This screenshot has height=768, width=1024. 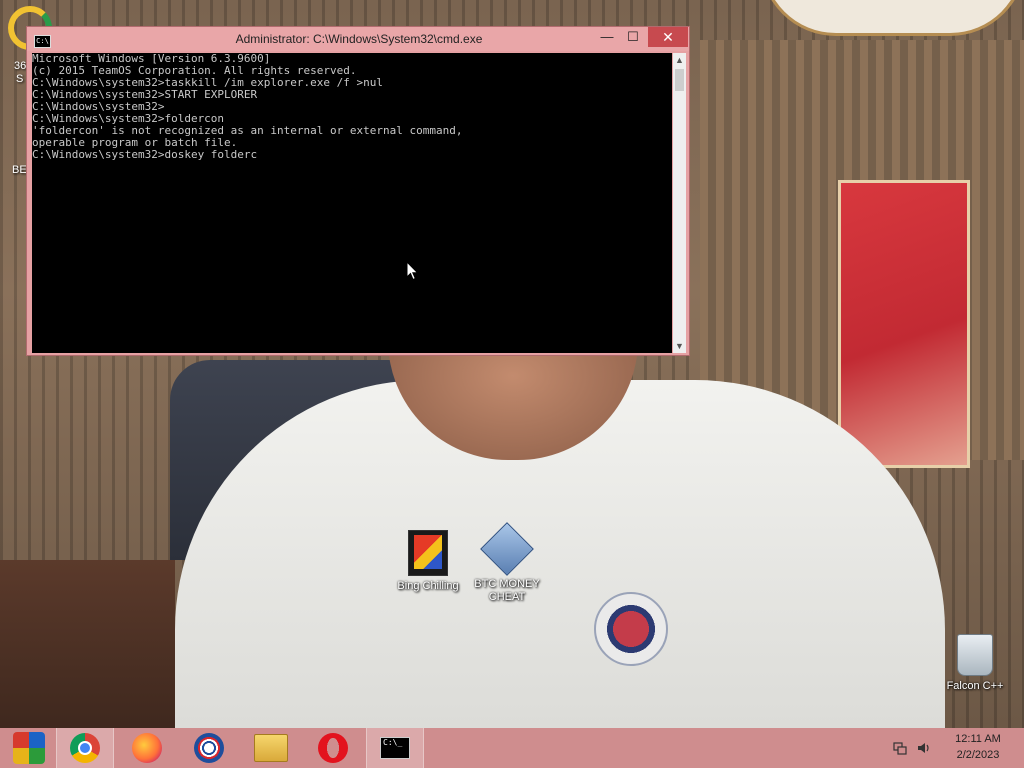 I want to click on chrome-icon, so click(x=85, y=748).